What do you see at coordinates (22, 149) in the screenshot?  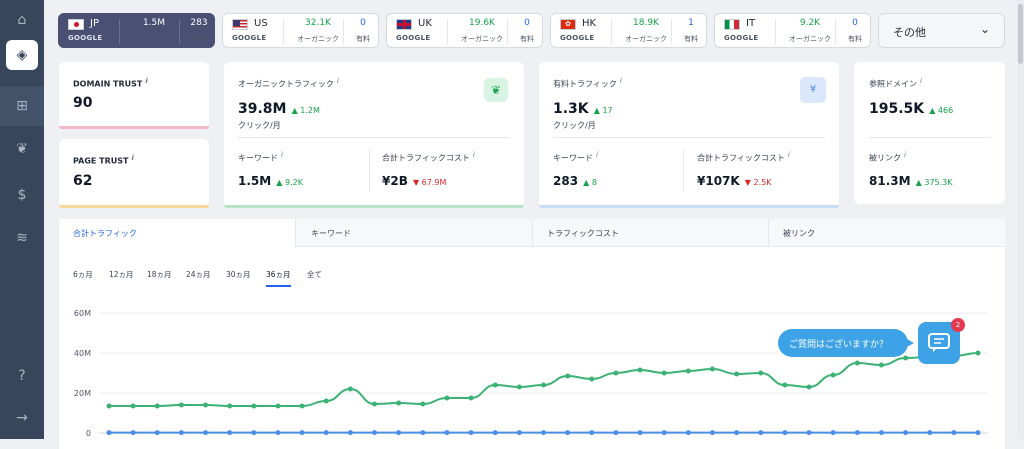 I see `leaf-icon: ❦` at bounding box center [22, 149].